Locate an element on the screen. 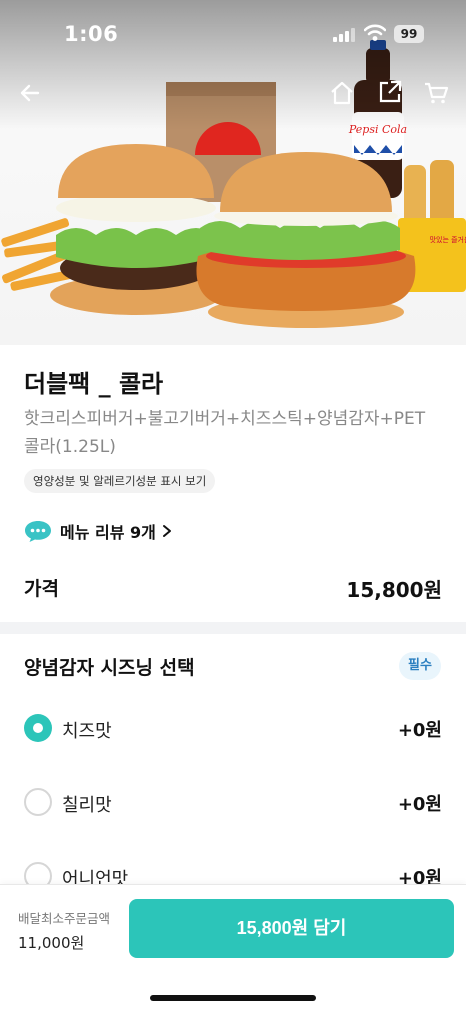 Image resolution: width=466 pixels, height=1010 pixels. share-button is located at coordinates (390, 92).